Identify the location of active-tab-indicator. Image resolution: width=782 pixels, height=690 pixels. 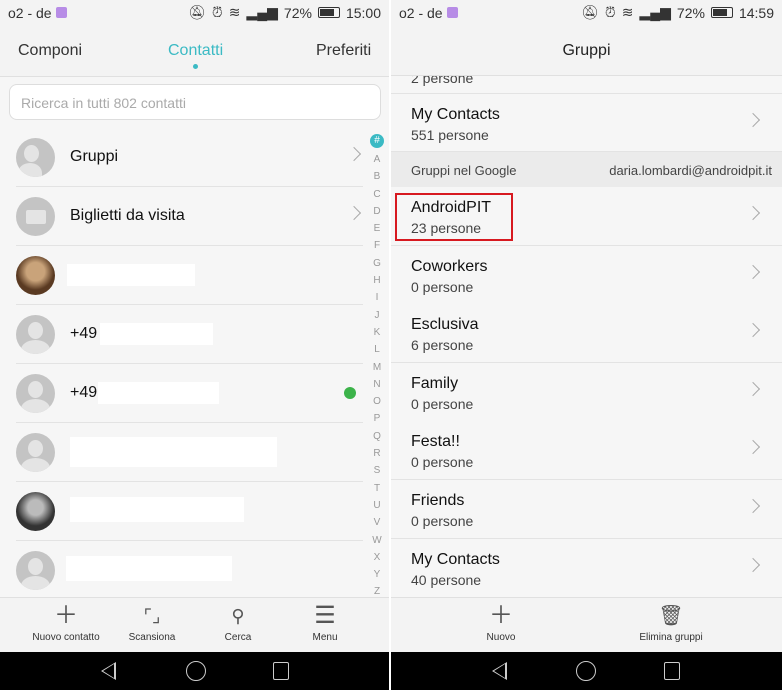
(195, 66).